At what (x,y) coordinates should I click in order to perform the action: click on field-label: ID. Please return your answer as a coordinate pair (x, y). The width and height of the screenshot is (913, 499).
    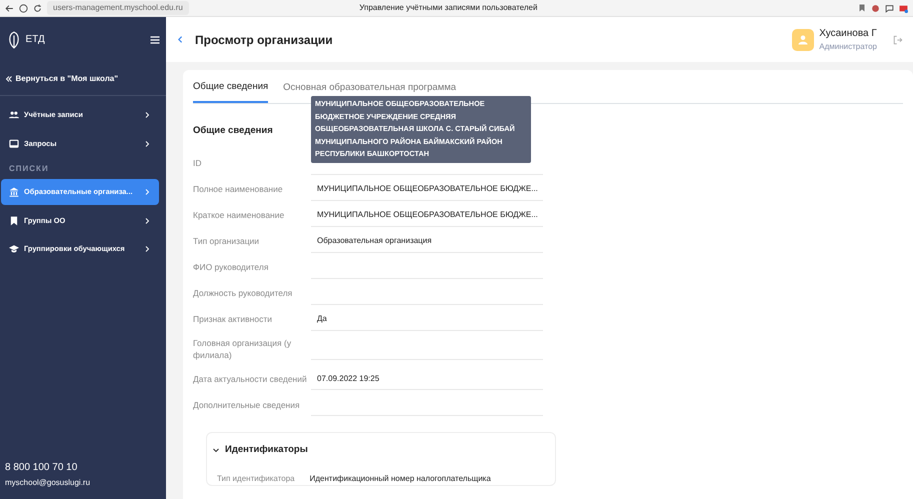
    Looking at the image, I should click on (197, 163).